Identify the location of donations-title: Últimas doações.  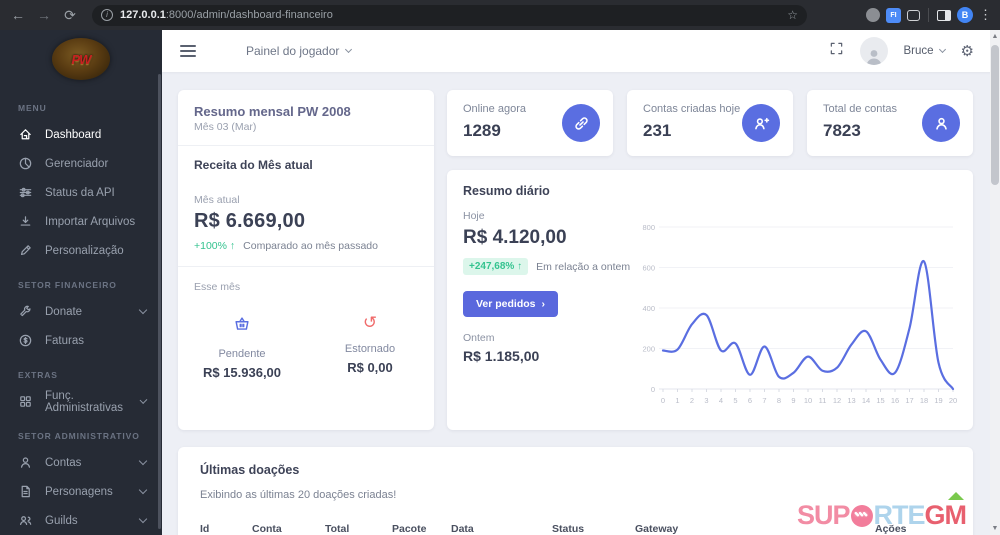
(250, 470).